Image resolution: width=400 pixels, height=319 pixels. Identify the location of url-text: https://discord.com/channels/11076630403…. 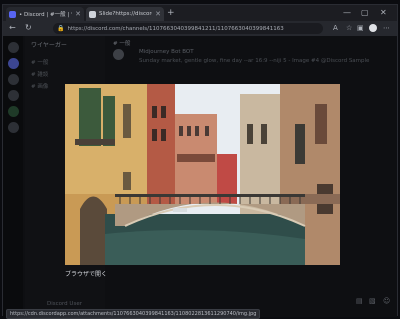
(175, 28).